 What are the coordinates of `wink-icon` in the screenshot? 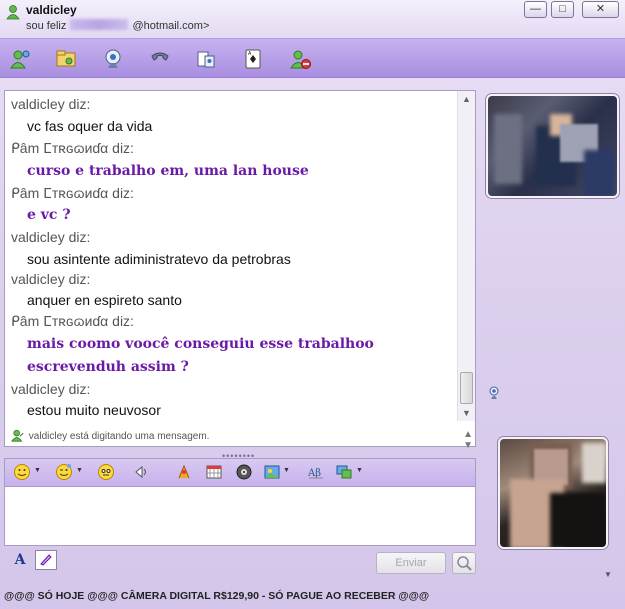 It's located at (64, 472).